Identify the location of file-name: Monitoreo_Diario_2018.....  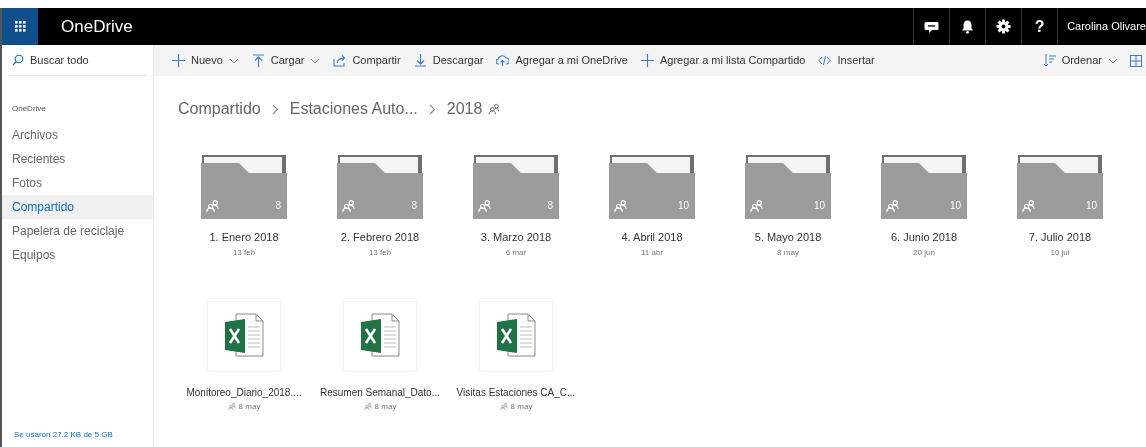
(244, 392).